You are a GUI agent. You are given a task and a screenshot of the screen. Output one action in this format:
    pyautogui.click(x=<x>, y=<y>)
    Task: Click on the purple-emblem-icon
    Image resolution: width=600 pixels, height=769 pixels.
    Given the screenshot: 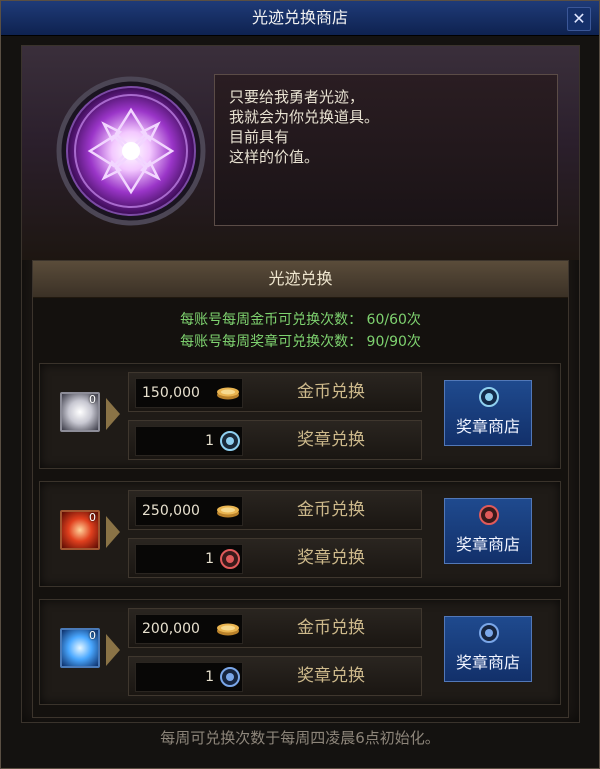 What is the action you would take?
    pyautogui.click(x=131, y=151)
    